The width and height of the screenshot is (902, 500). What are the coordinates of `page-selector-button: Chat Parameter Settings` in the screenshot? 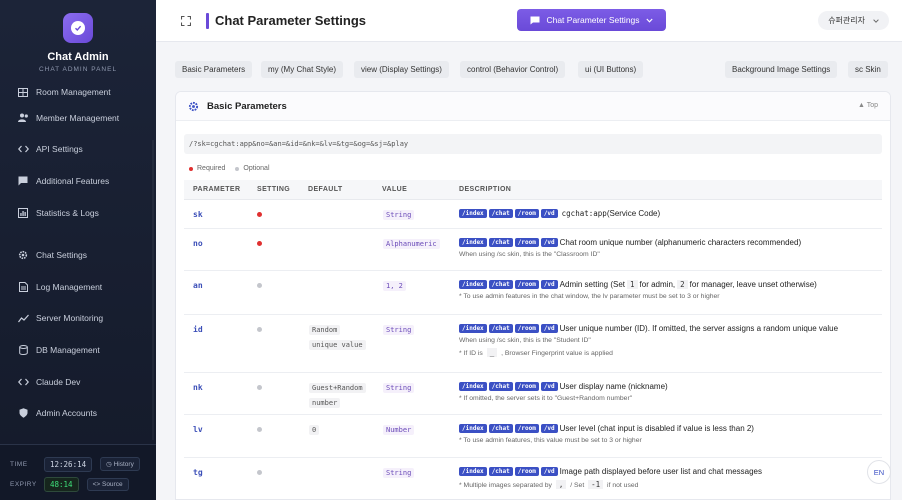 It's located at (591, 20).